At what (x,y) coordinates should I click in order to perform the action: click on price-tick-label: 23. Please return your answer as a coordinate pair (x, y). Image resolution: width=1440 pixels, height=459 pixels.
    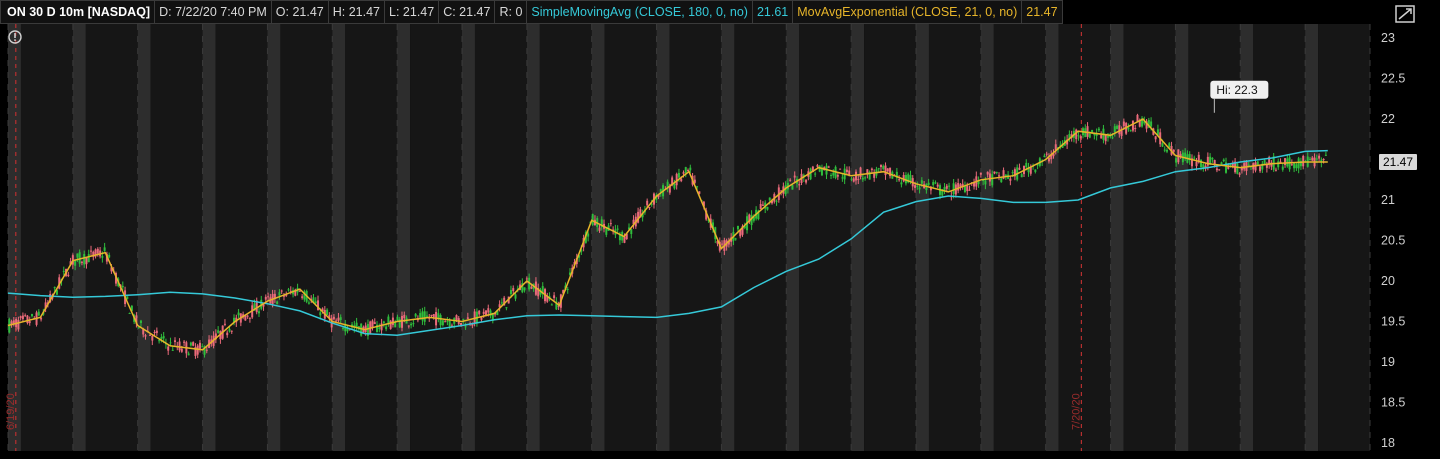
    Looking at the image, I should click on (1388, 38).